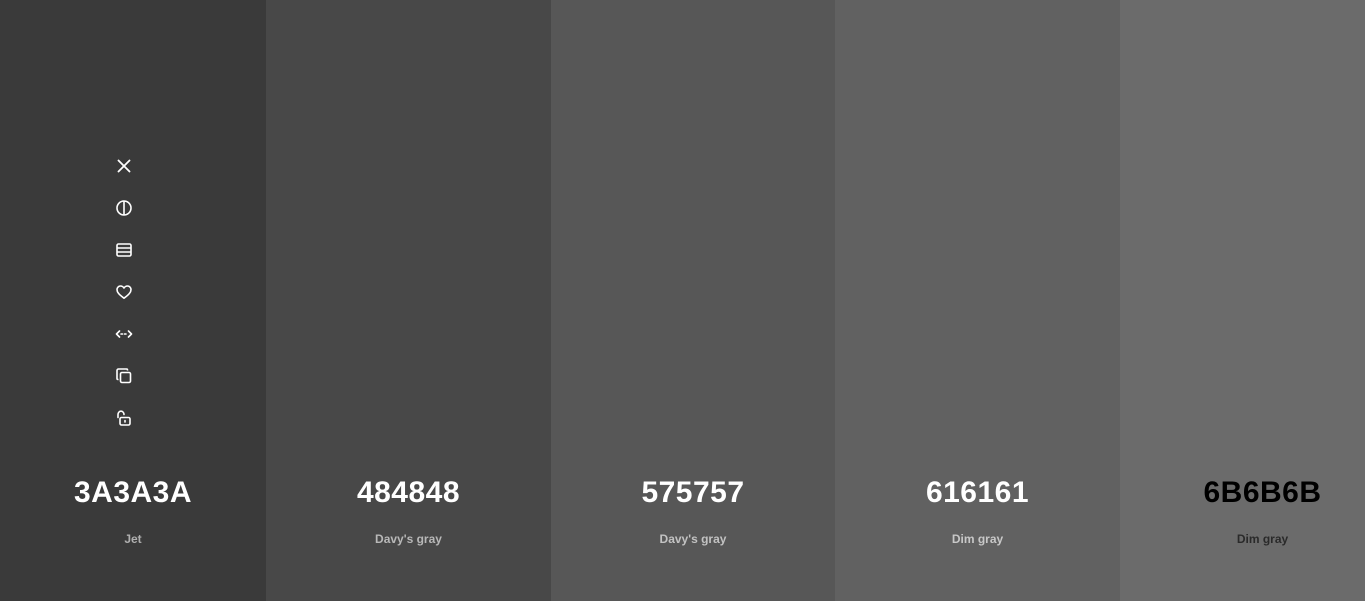  I want to click on view-shades-icon, so click(124, 250).